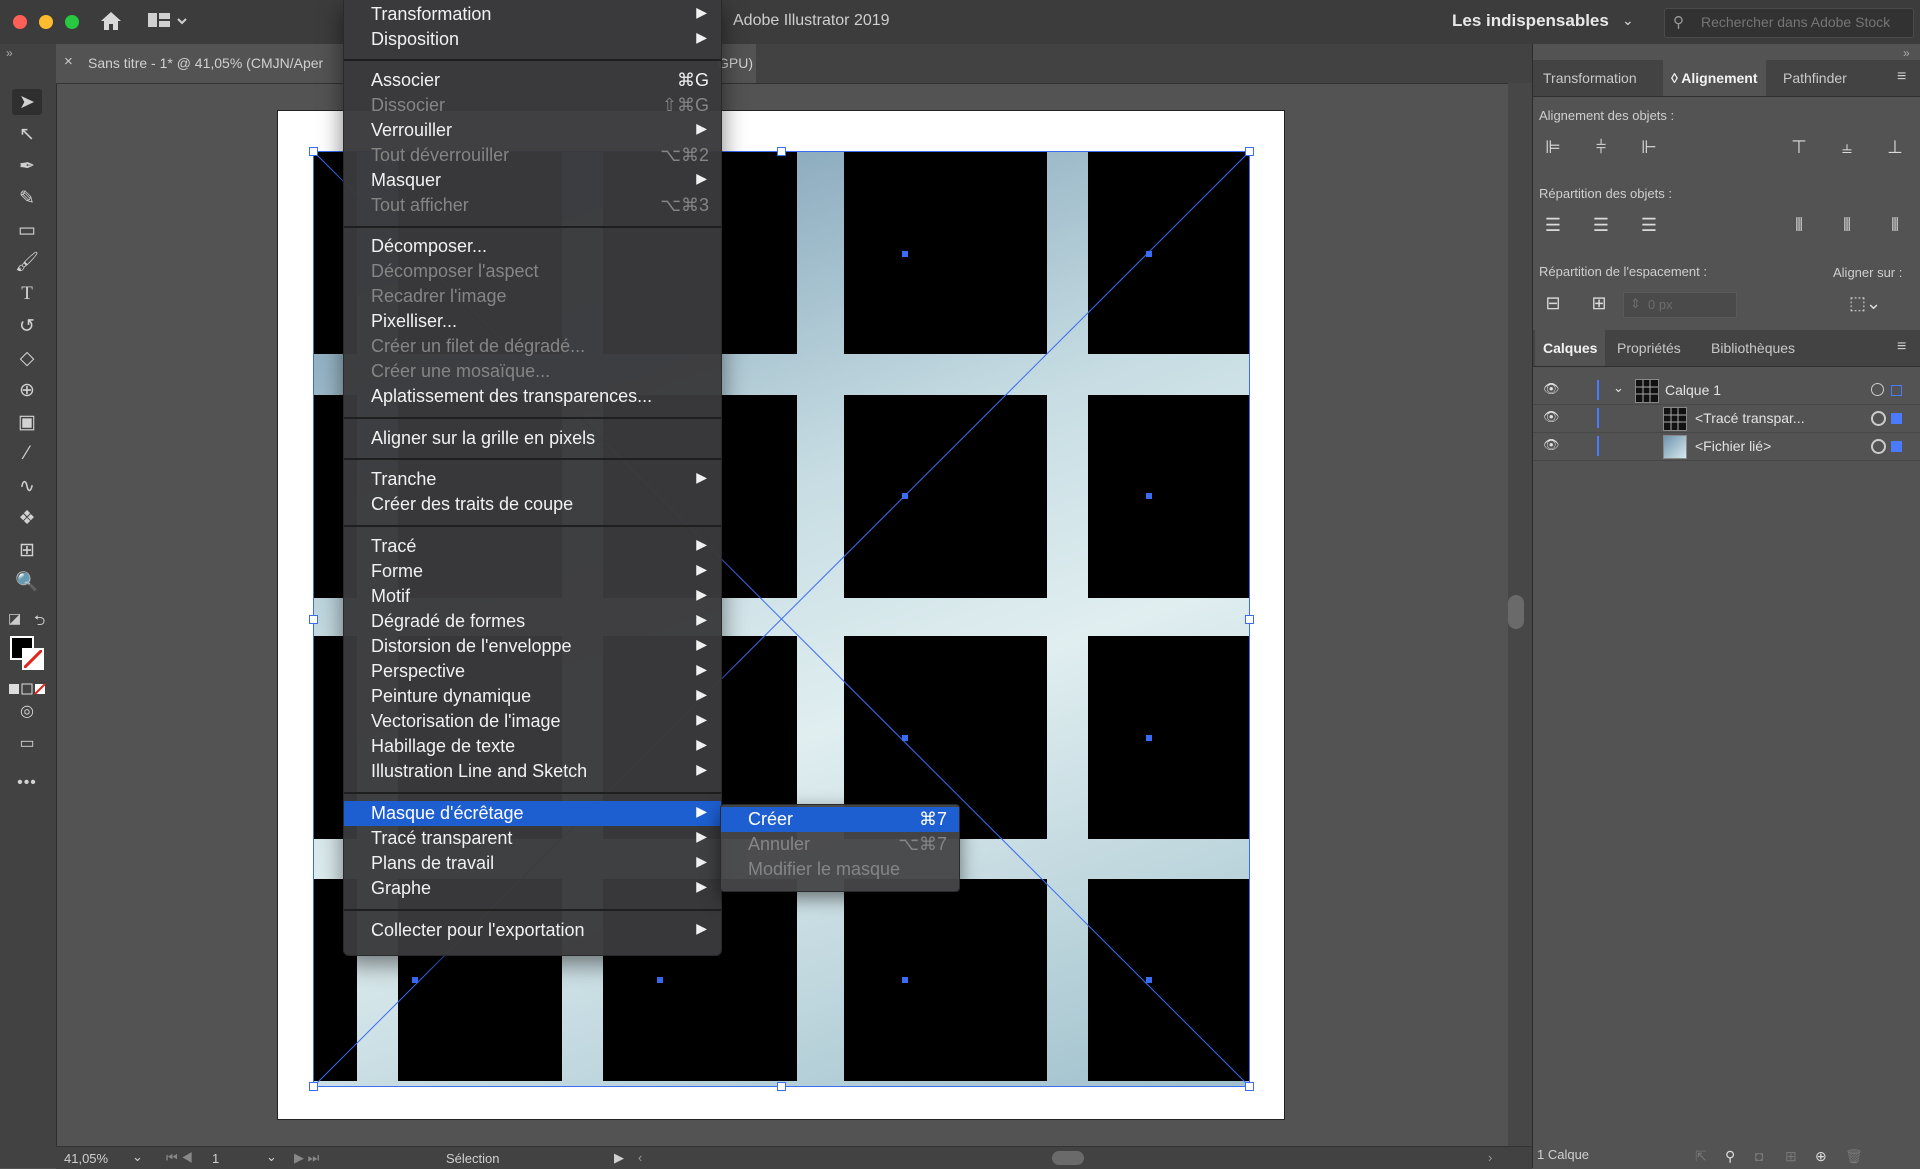  I want to click on align-right-icon: ⊩, so click(1649, 147).